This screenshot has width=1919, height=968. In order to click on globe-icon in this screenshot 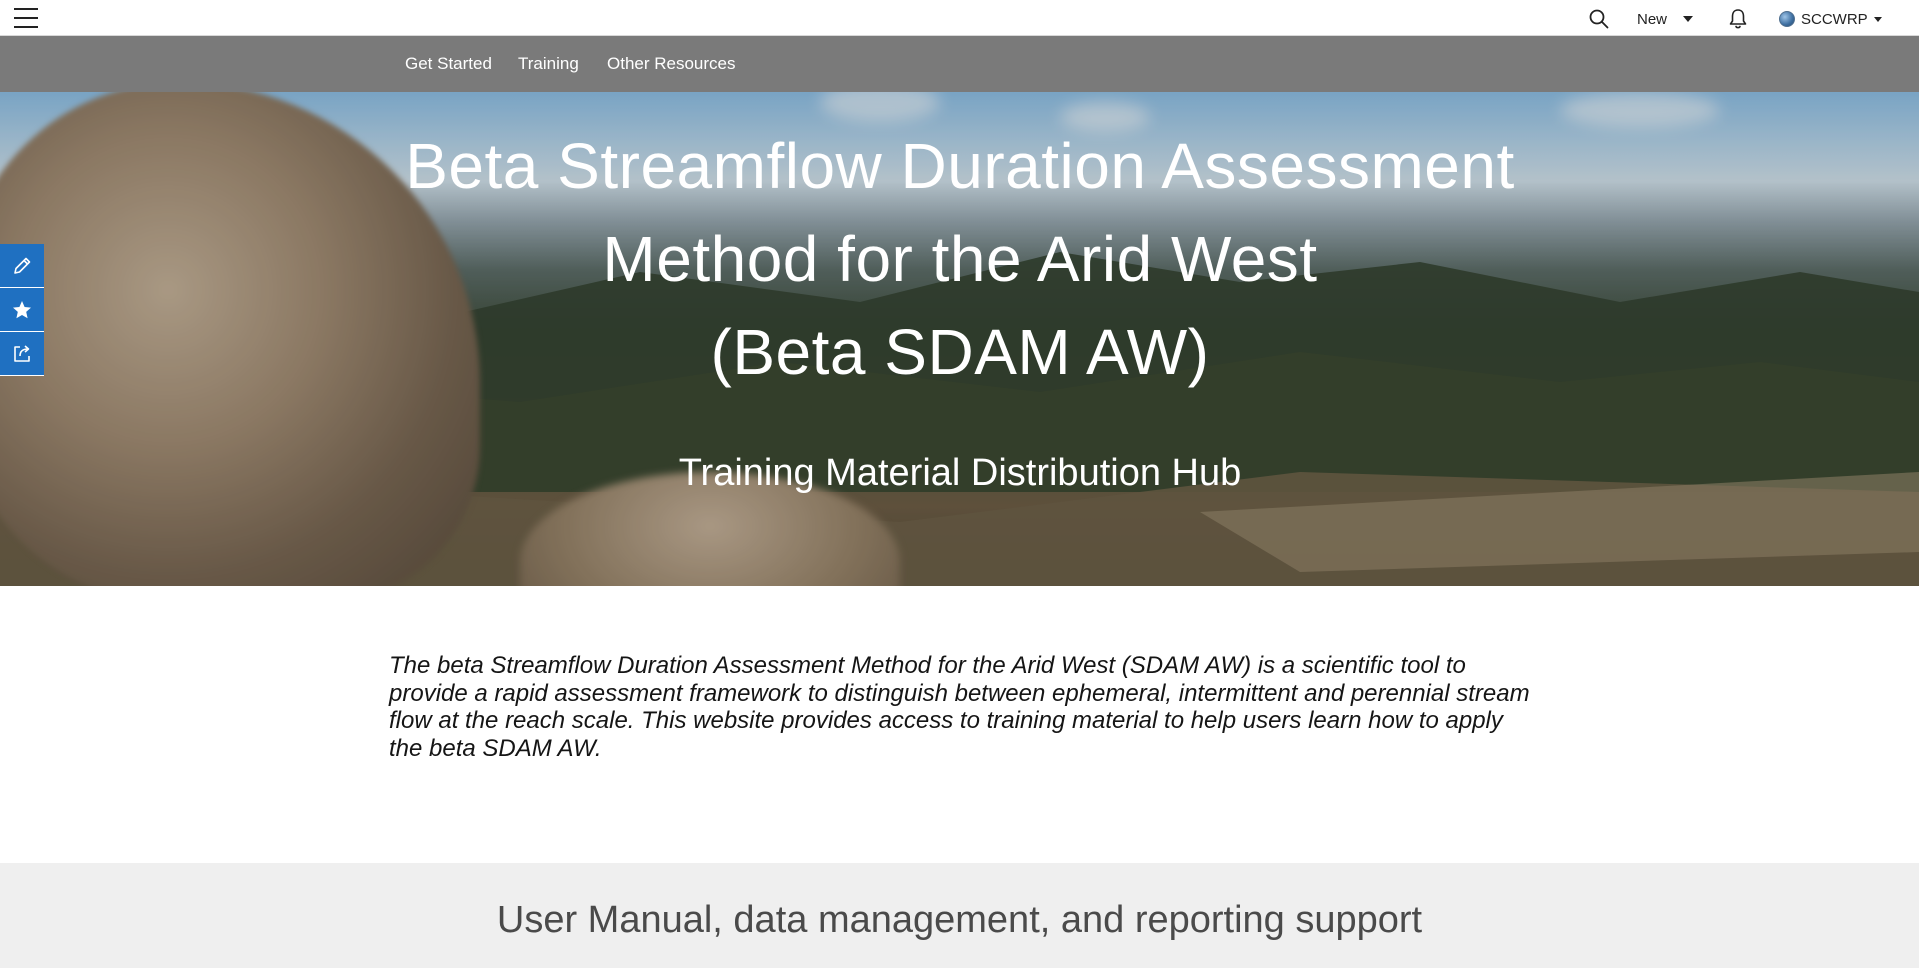, I will do `click(1787, 19)`.